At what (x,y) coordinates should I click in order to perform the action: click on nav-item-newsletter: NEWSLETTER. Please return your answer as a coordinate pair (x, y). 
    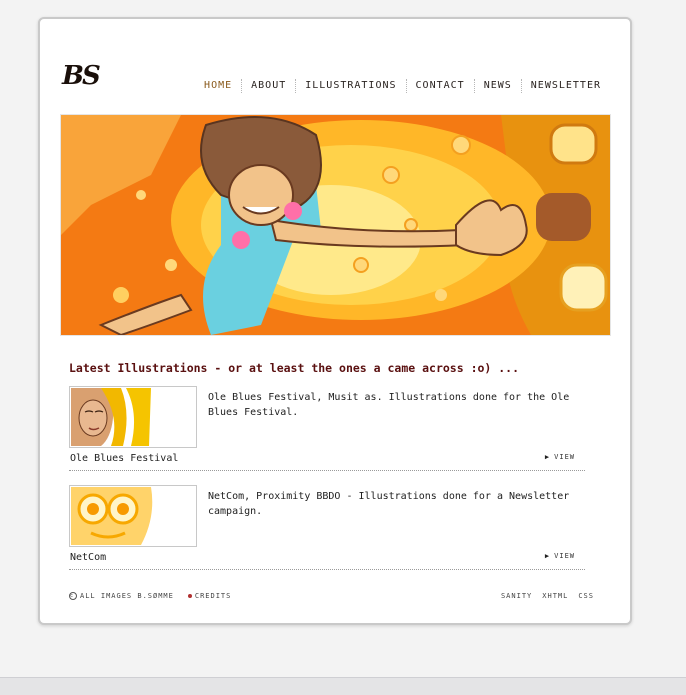
    Looking at the image, I should click on (565, 86).